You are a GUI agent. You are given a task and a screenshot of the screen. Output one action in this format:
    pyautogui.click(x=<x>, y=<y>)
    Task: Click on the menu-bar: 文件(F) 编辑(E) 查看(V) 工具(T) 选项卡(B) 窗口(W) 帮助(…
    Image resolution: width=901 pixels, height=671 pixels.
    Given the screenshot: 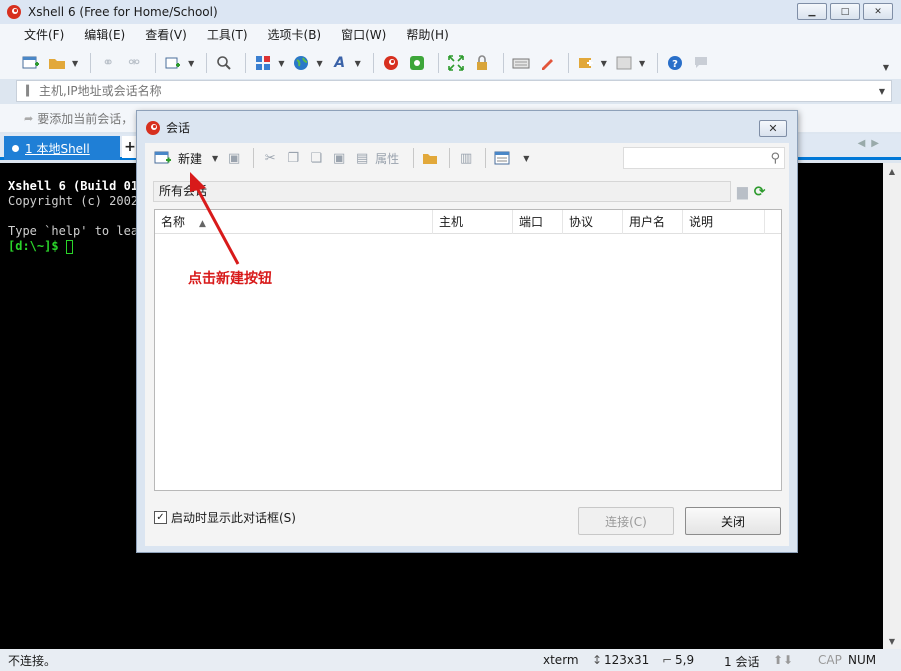 What is the action you would take?
    pyautogui.click(x=450, y=35)
    